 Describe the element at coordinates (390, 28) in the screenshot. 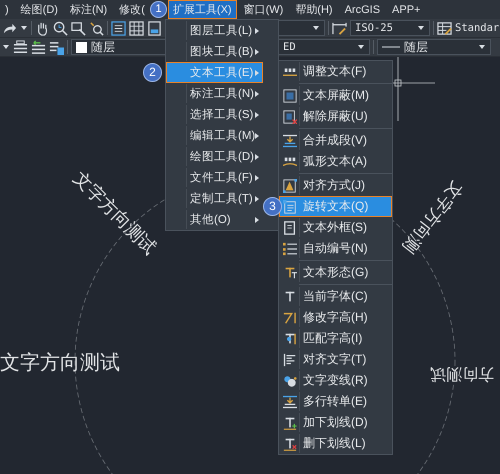

I see `dimension-style-dropdown: ISO-25` at that location.